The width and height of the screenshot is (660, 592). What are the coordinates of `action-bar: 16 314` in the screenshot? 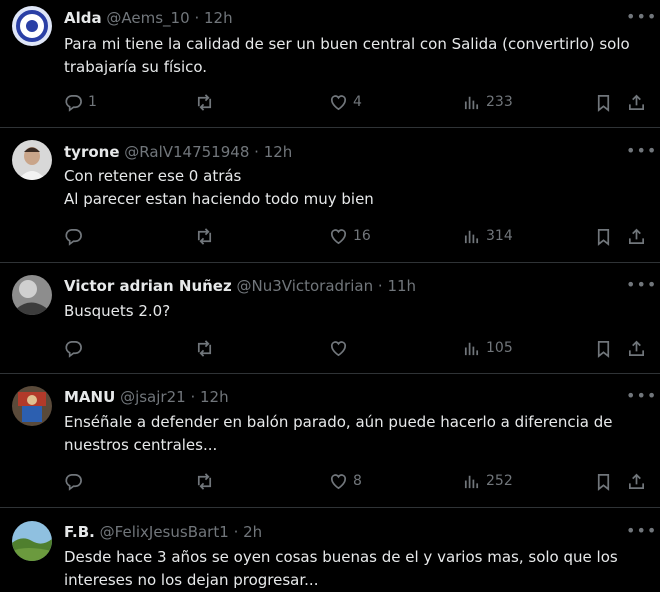 It's located at (355, 236).